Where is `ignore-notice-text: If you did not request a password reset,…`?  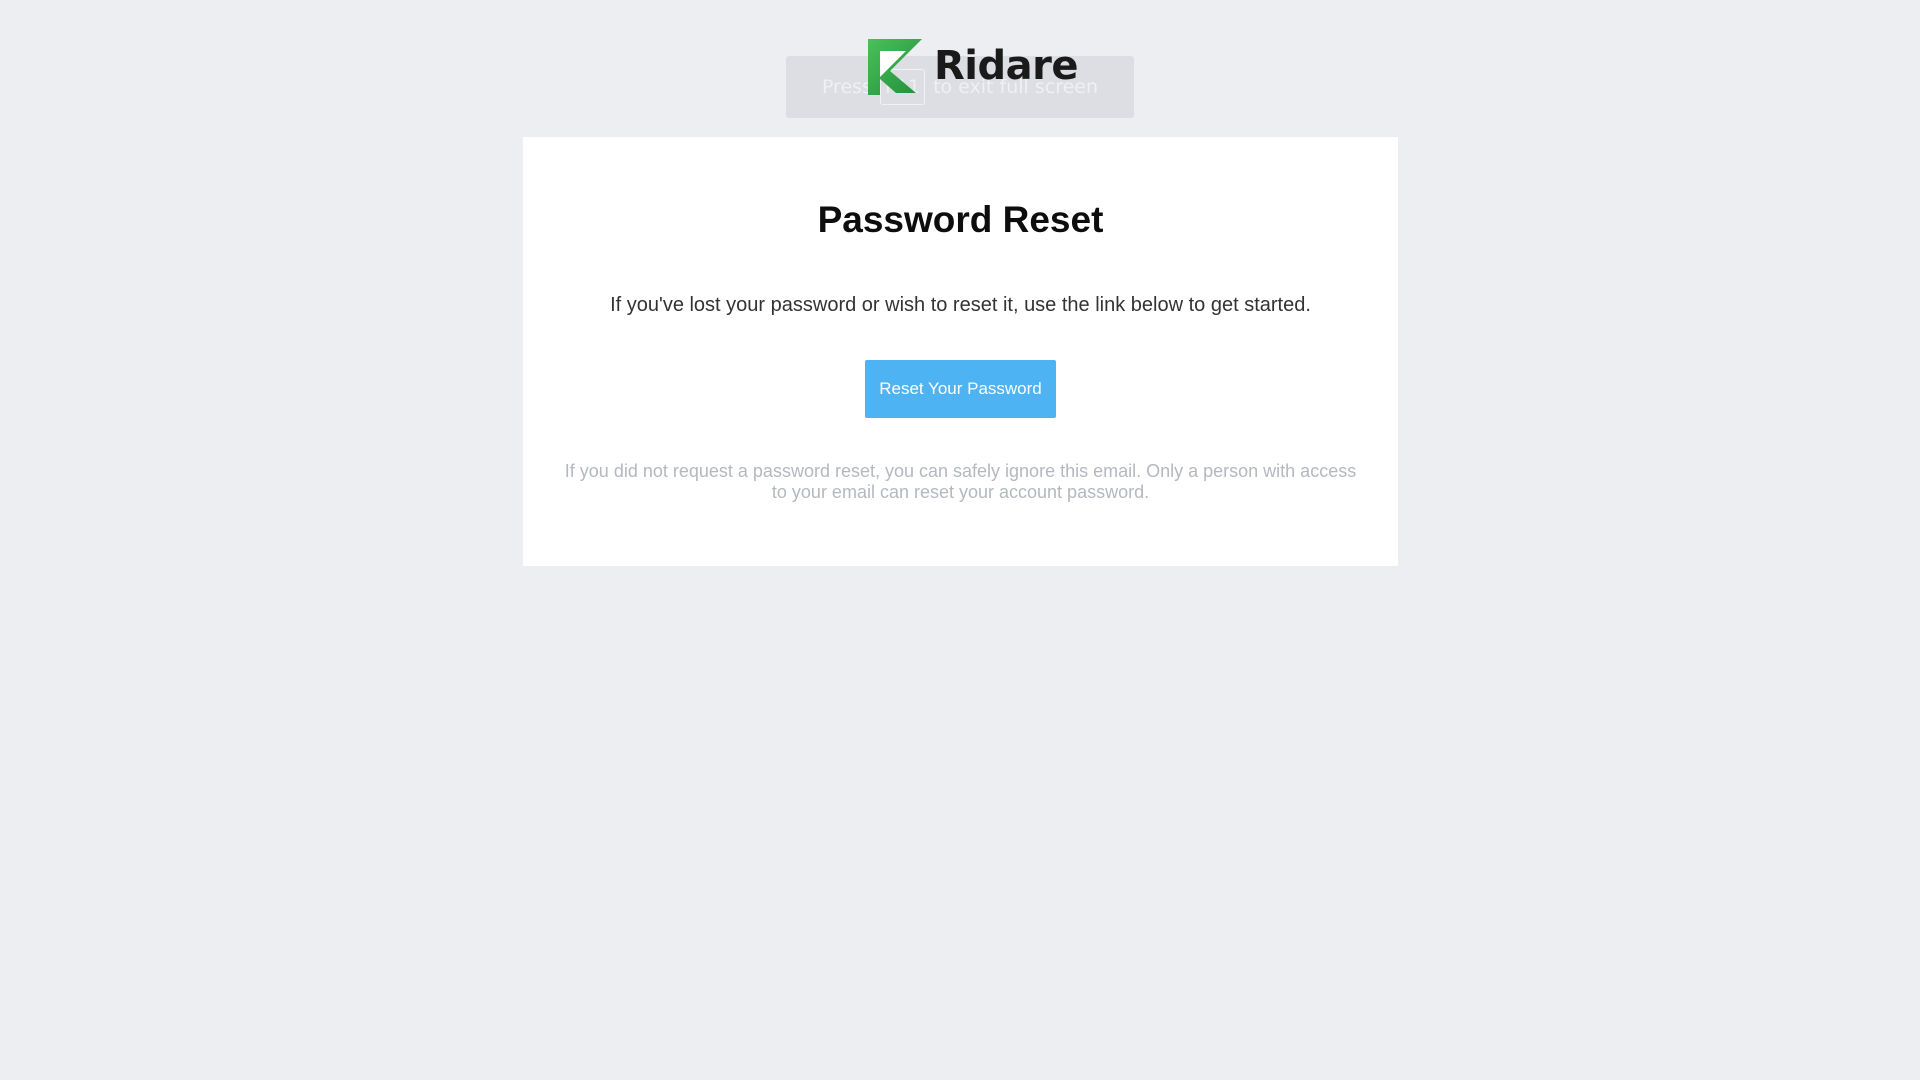 ignore-notice-text: If you did not request a password reset,… is located at coordinates (960, 481).